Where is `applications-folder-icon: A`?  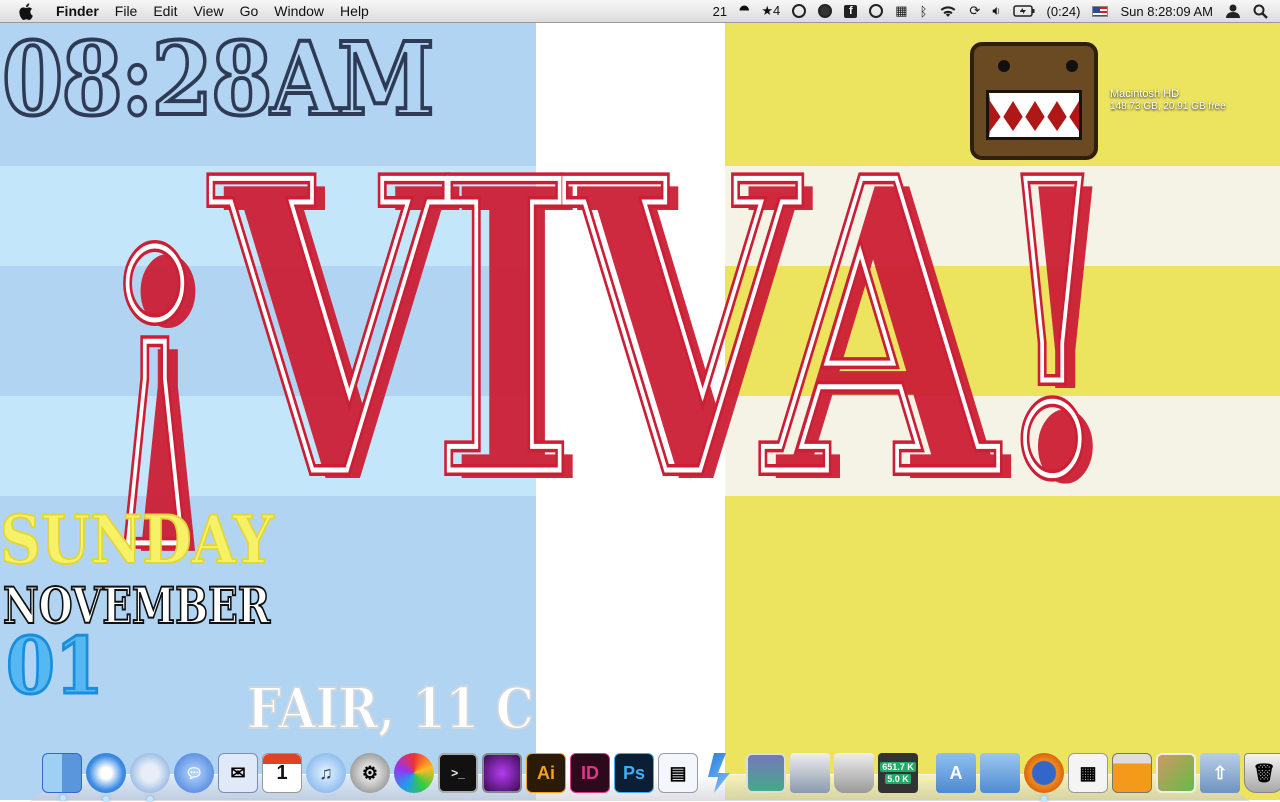
applications-folder-icon: A is located at coordinates (956, 773).